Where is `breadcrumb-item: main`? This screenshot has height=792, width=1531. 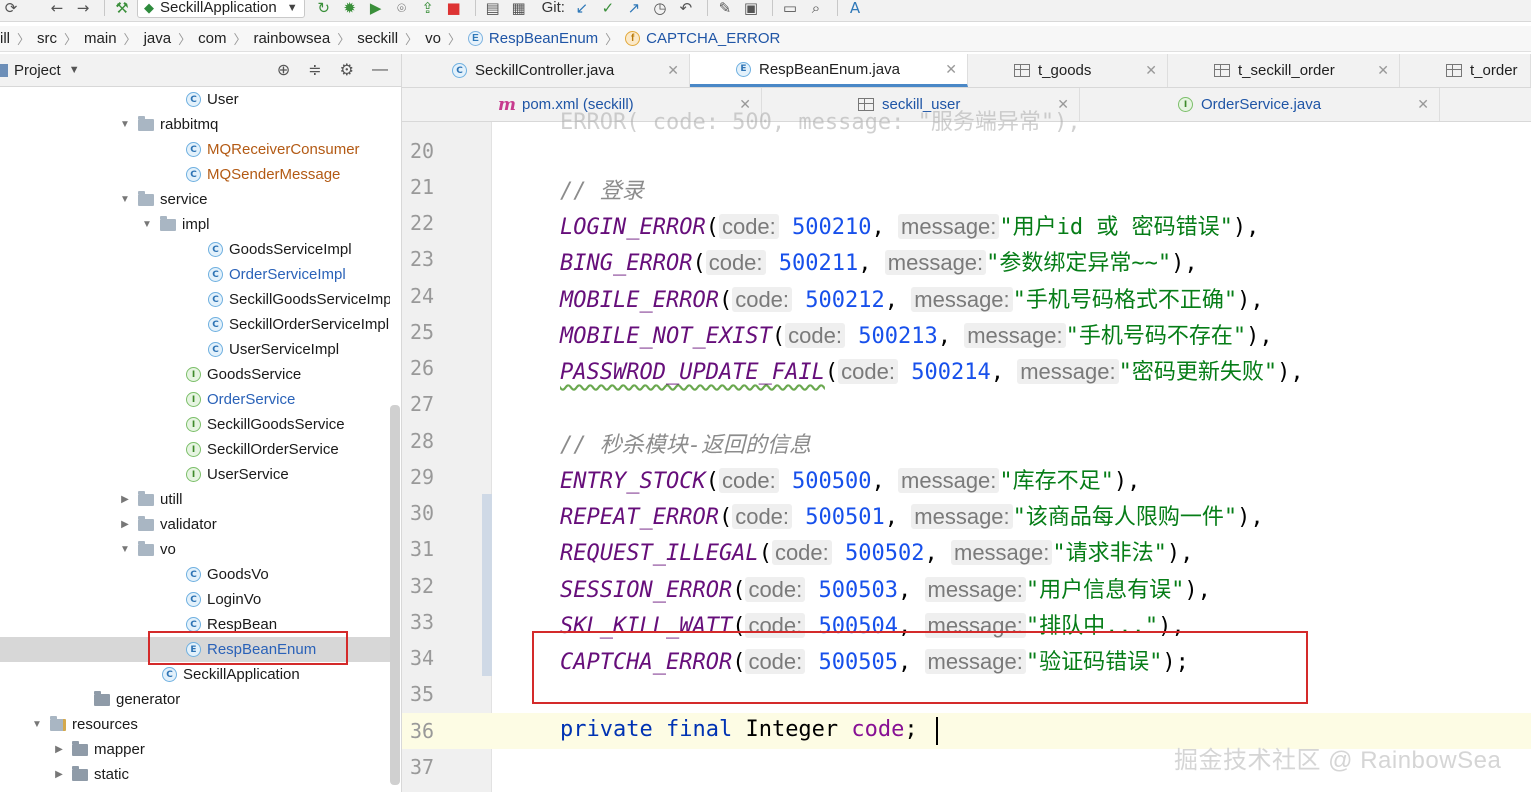
breadcrumb-item: main is located at coordinates (100, 38).